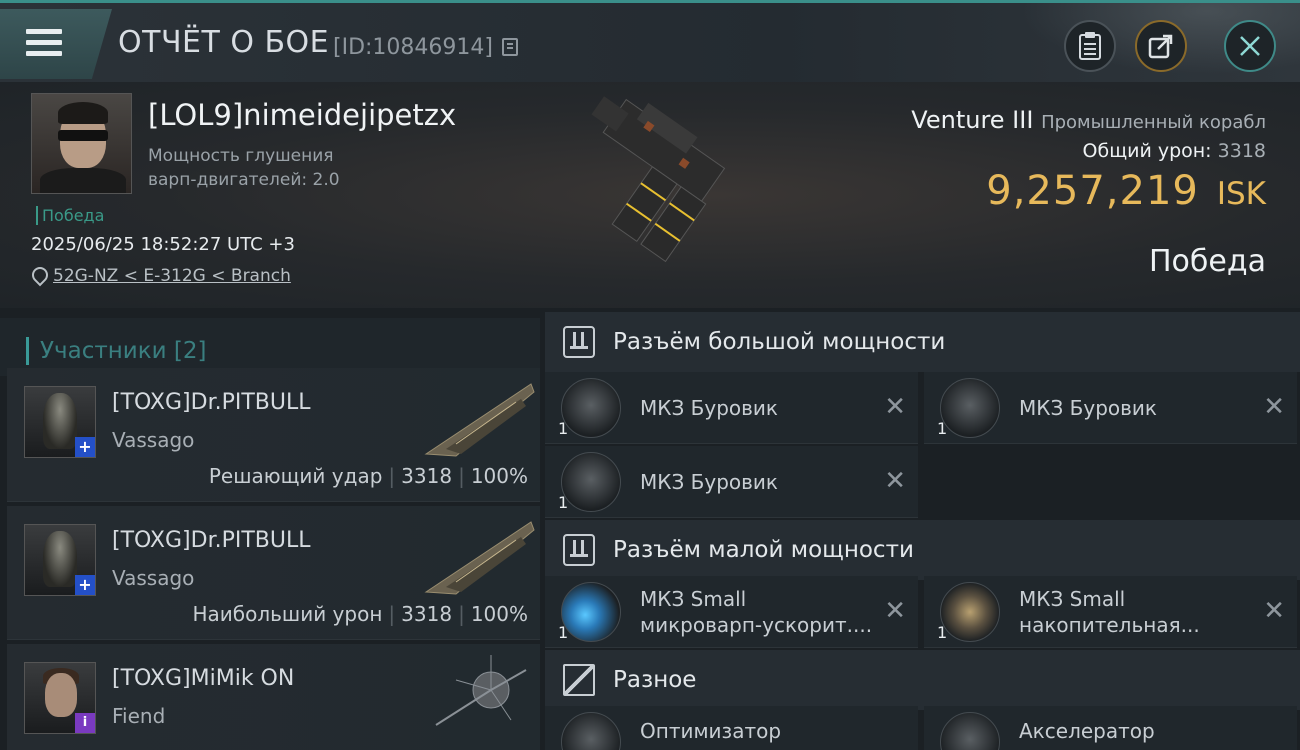 The width and height of the screenshot is (1300, 750). I want to click on location-link: 52G-NZ < E-312G < Branch, so click(161, 276).